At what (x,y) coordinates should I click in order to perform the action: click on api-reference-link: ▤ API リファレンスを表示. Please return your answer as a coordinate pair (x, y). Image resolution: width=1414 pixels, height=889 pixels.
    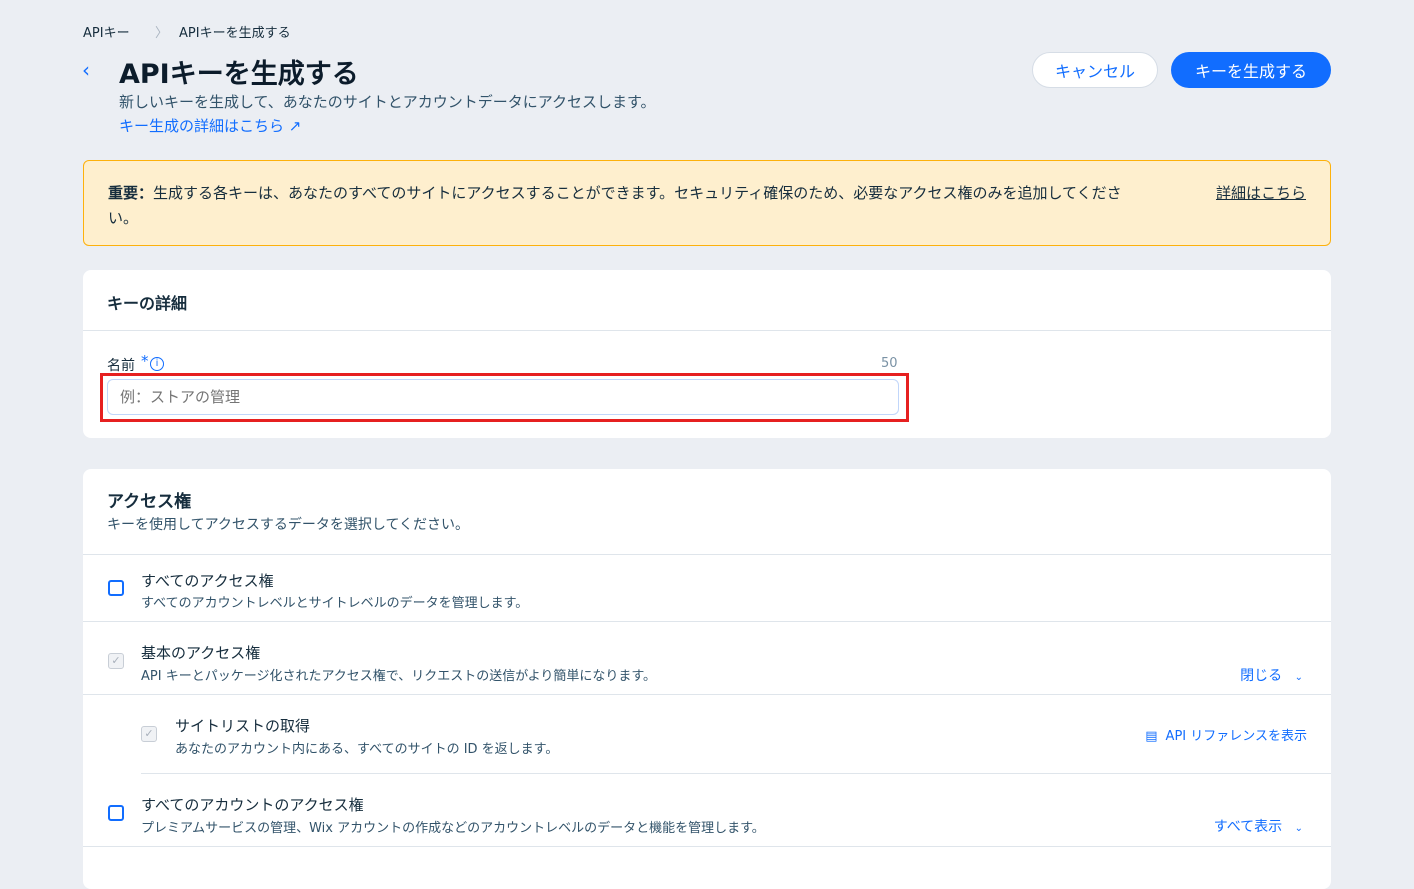
    Looking at the image, I should click on (1226, 734).